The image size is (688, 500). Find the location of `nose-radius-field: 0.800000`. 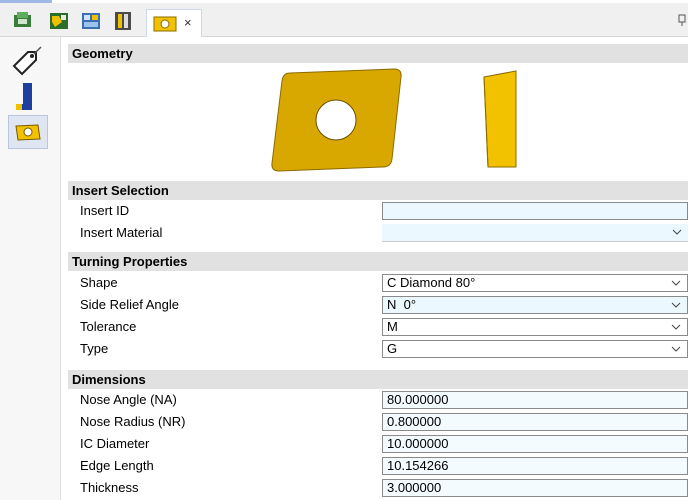

nose-radius-field: 0.800000 is located at coordinates (535, 422).